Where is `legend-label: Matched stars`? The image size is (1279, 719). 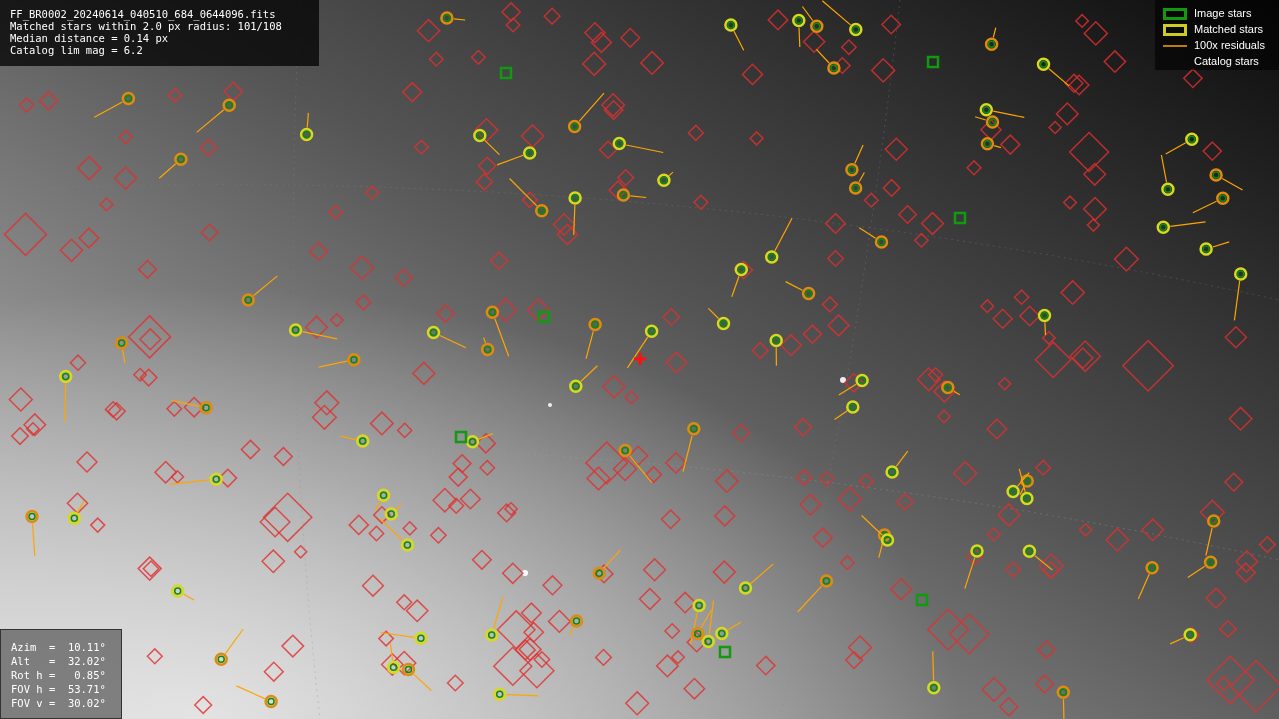
legend-label: Matched stars is located at coordinates (1229, 30).